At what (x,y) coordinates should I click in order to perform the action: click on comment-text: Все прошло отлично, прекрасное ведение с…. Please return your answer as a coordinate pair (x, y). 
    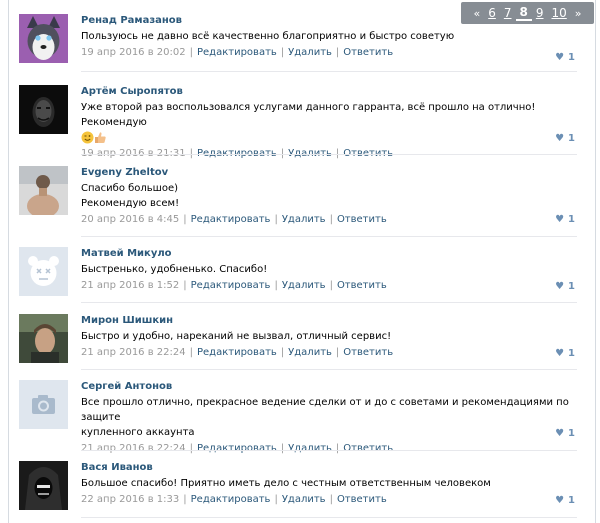
    Looking at the image, I should click on (325, 417).